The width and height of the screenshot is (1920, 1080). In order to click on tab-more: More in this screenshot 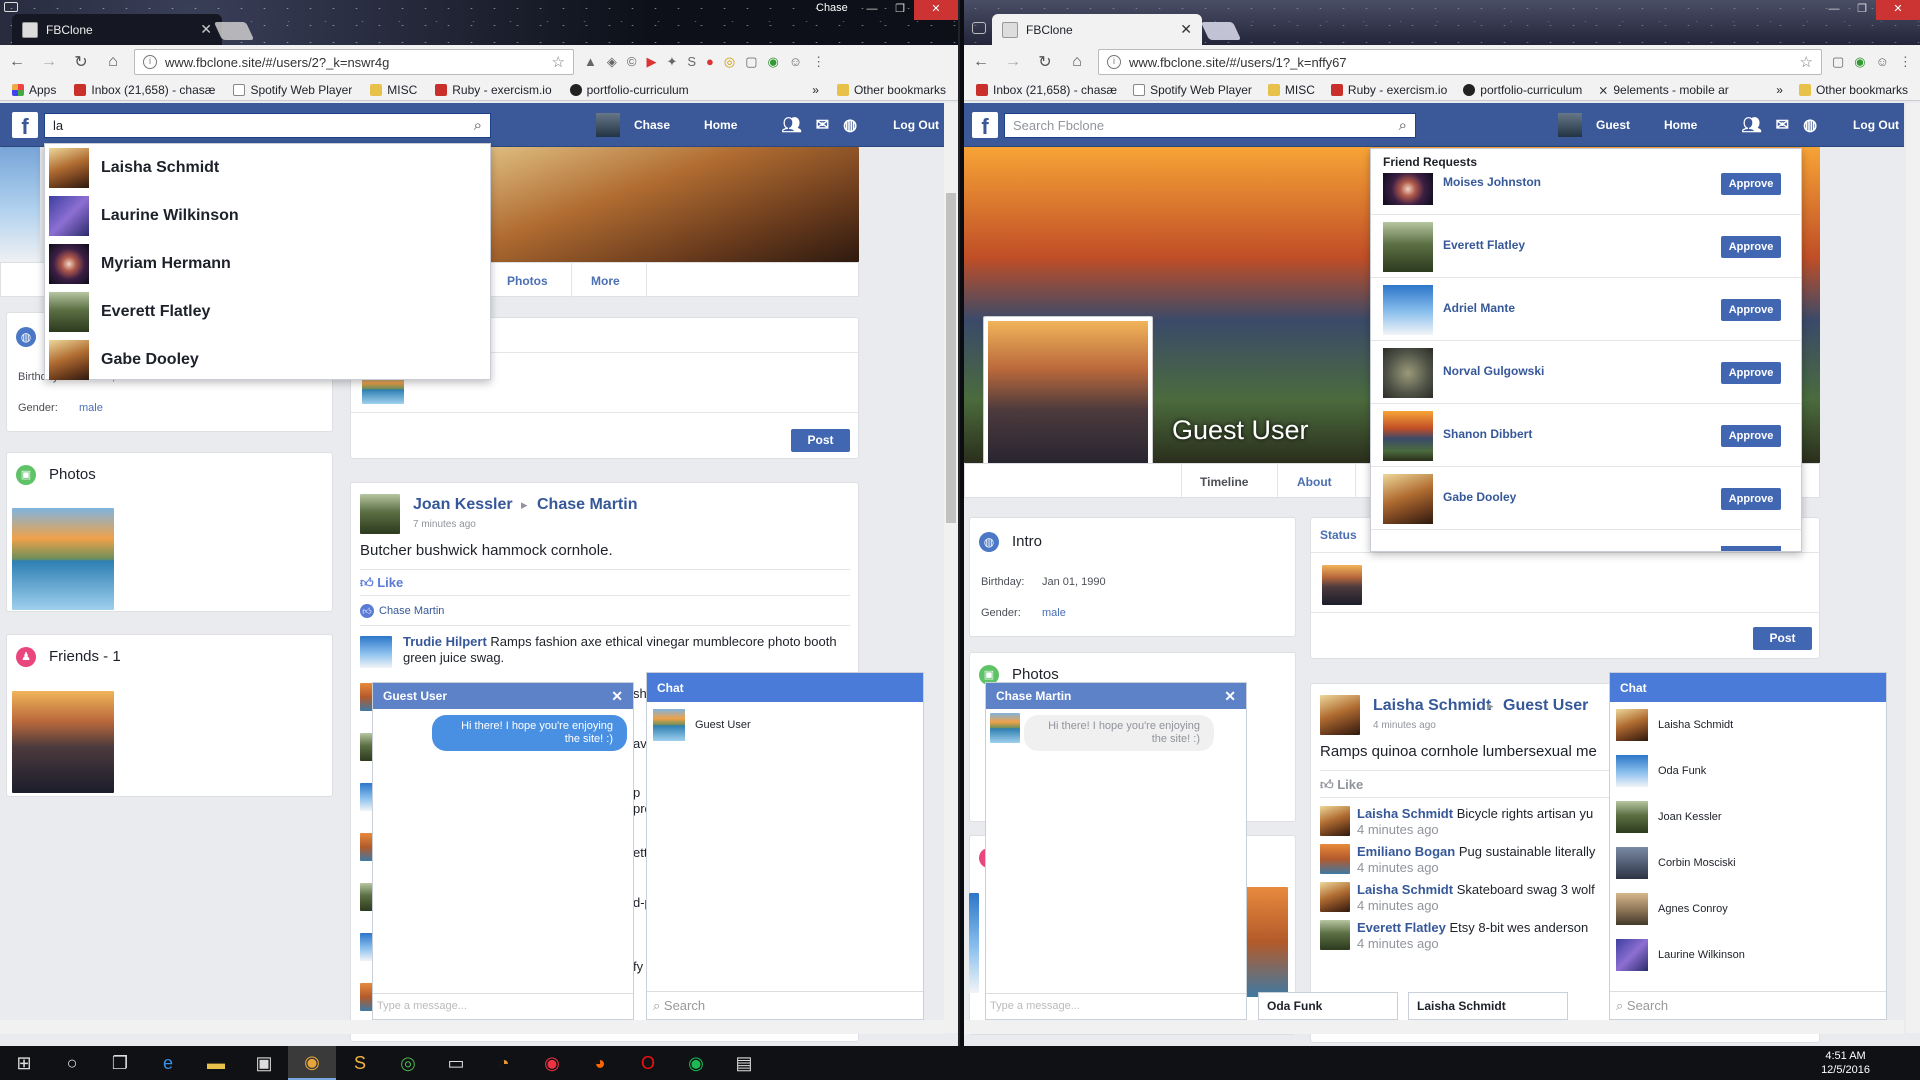, I will do `click(605, 281)`.